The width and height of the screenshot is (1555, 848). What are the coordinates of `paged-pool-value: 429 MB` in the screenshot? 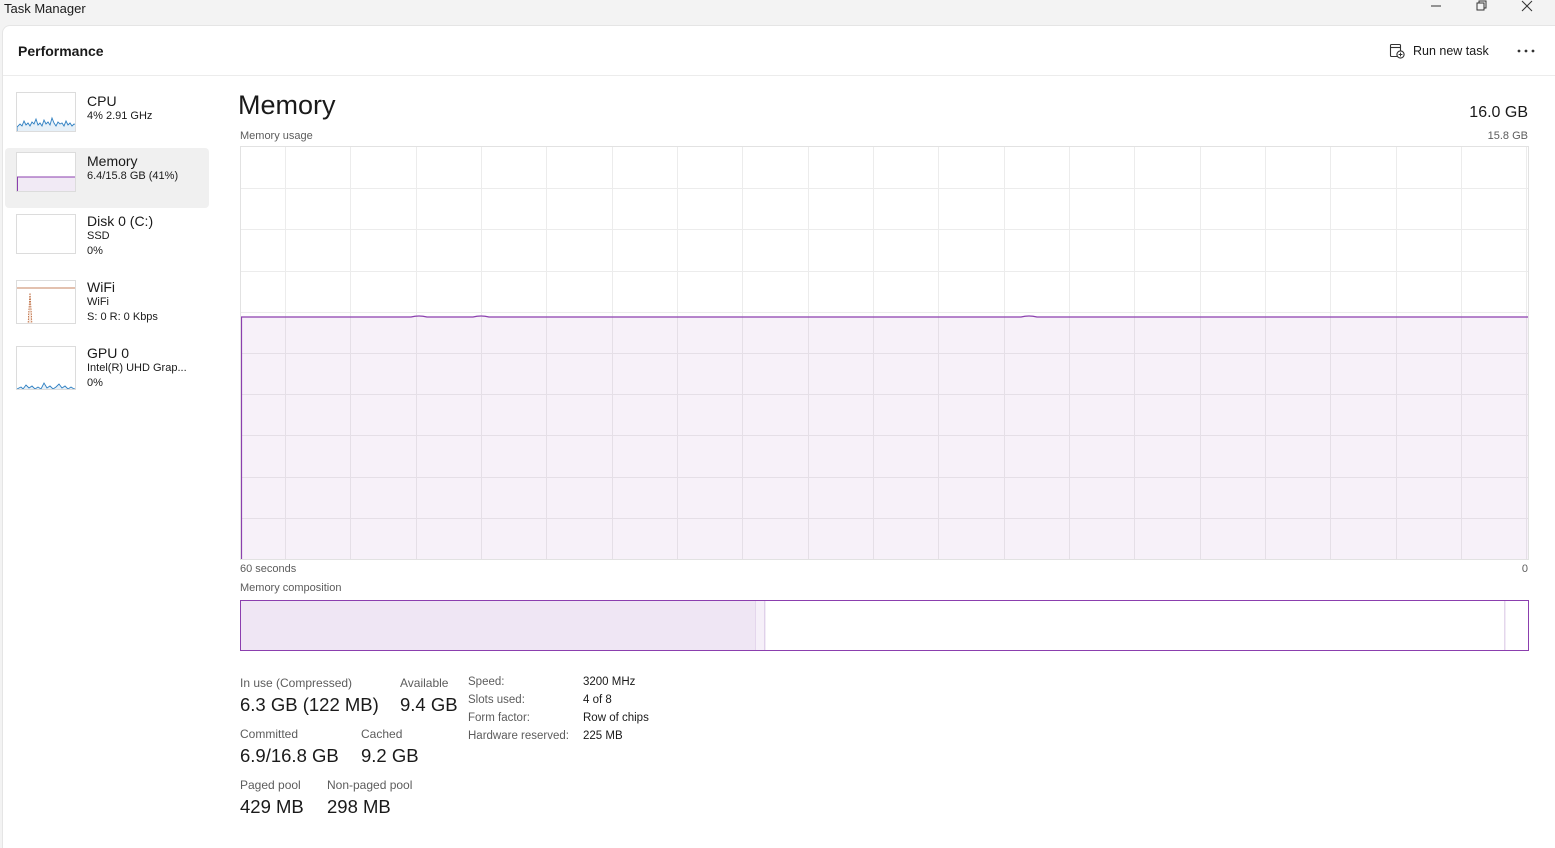 It's located at (272, 806).